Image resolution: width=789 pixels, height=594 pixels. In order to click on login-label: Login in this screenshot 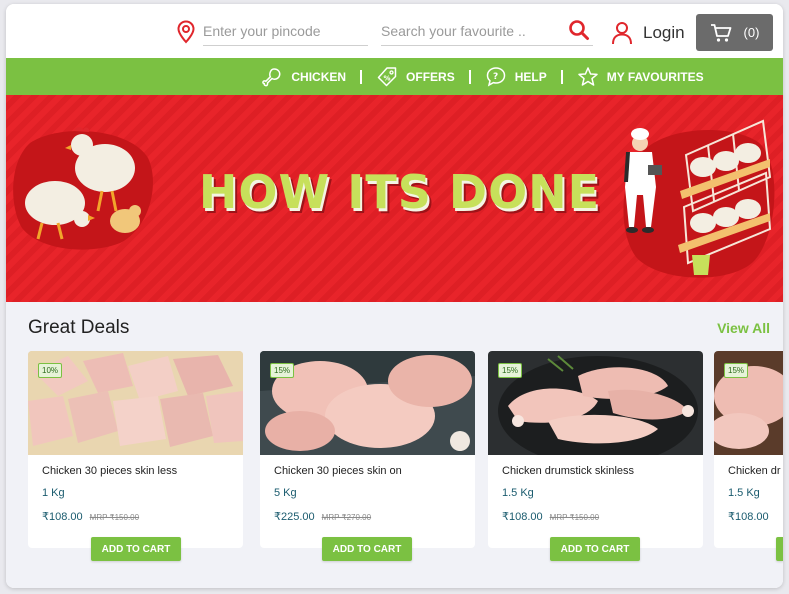, I will do `click(664, 32)`.